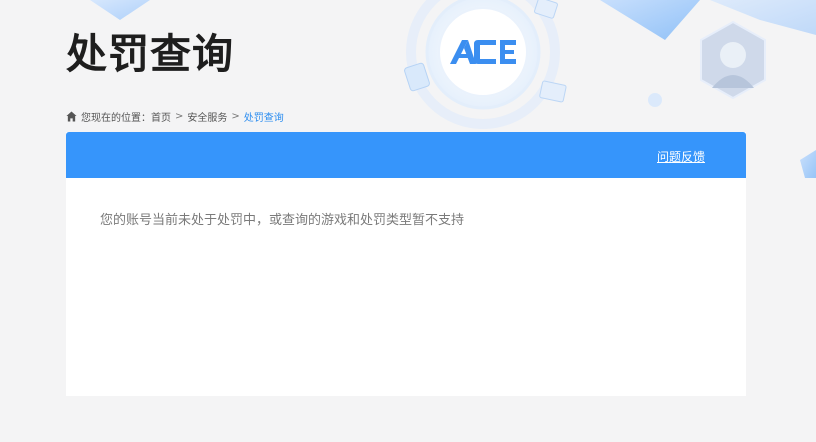 The image size is (816, 442). Describe the element at coordinates (150, 54) in the screenshot. I see `page-title: 处罚查询` at that location.